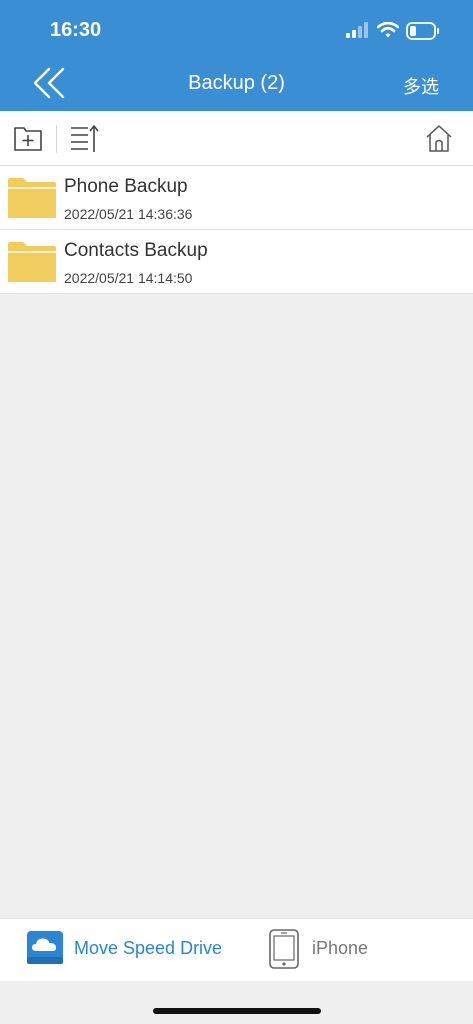 The width and height of the screenshot is (473, 1024). Describe the element at coordinates (284, 949) in the screenshot. I see `phone-icon` at that location.